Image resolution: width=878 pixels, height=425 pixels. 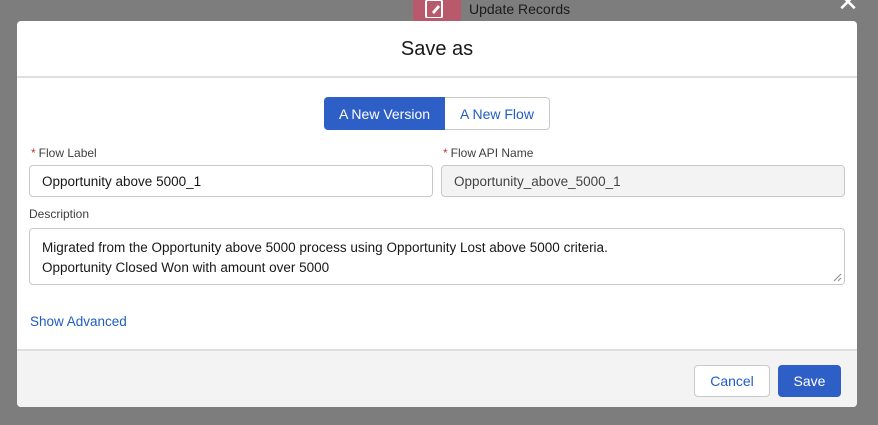 I want to click on flow-api-name-text: Flow API Name, so click(x=492, y=153).